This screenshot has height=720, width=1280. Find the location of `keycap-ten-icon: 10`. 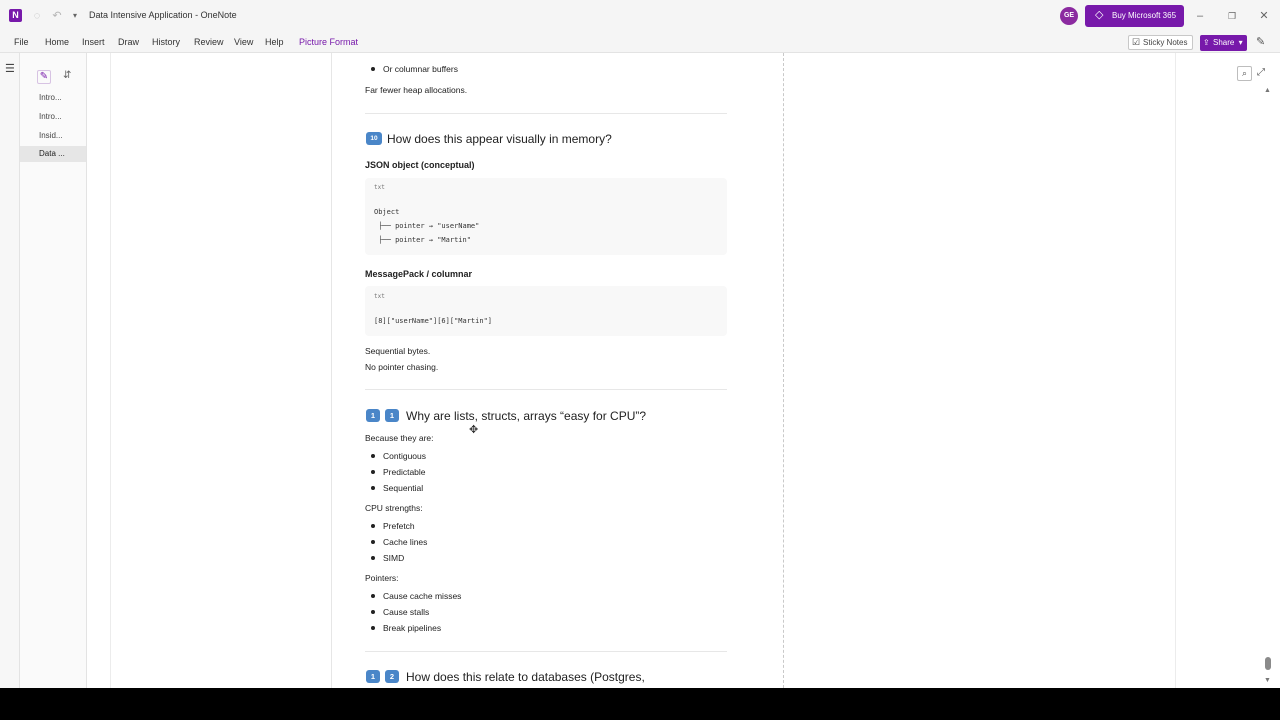

keycap-ten-icon: 10 is located at coordinates (374, 138).